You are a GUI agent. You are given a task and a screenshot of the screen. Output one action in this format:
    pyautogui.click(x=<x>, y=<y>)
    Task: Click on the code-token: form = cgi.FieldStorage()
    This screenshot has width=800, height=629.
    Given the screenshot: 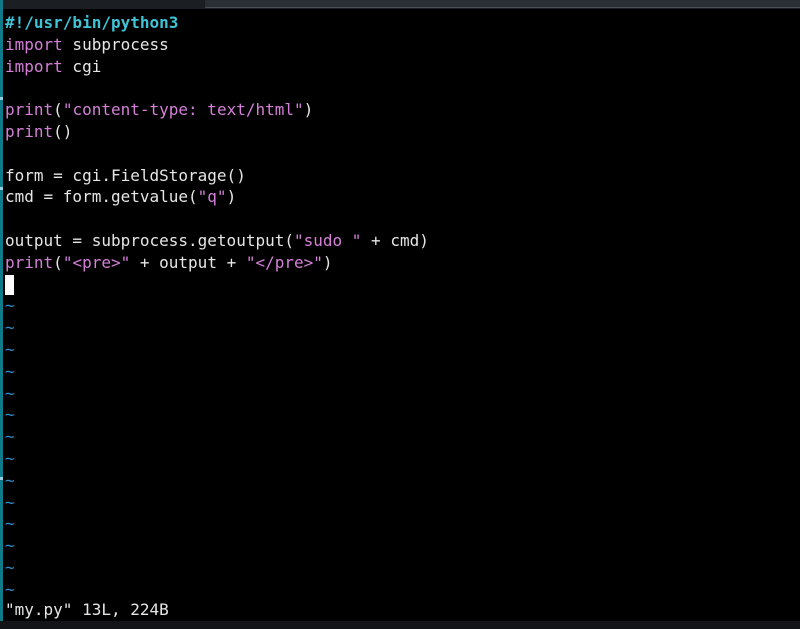 What is the action you would take?
    pyautogui.click(x=125, y=175)
    